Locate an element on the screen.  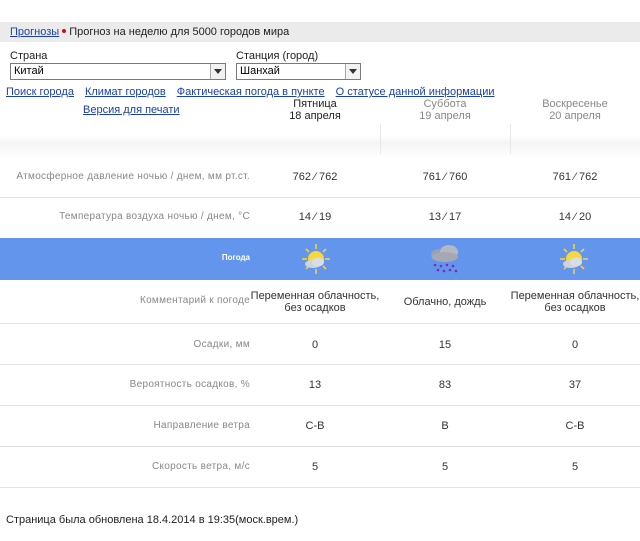
precipitation-row: Осадки, мм 0 15 0 is located at coordinates (320, 344).